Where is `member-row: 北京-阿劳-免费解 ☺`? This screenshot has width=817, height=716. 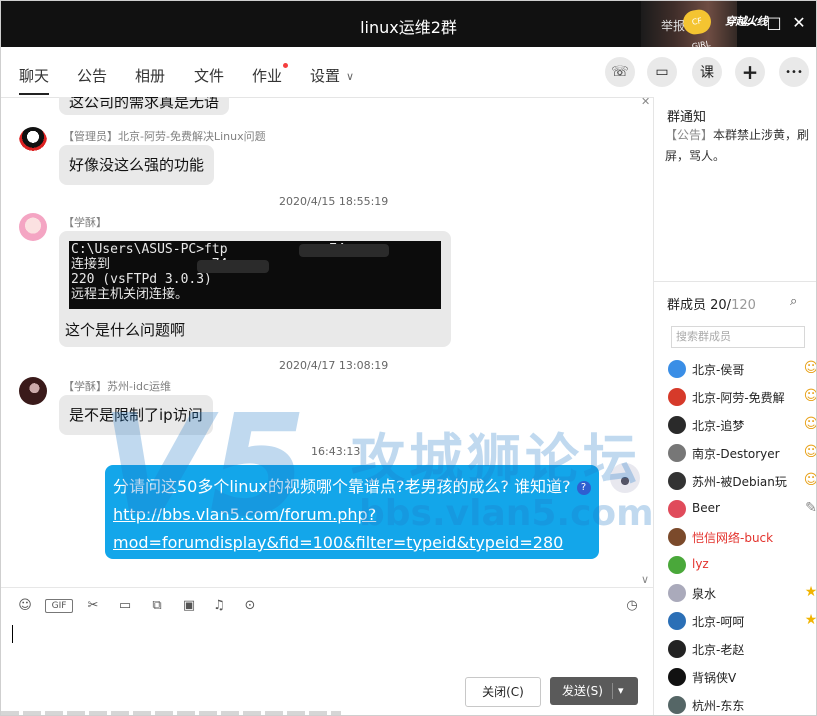 member-row: 北京-阿劳-免费解 ☺ is located at coordinates (742, 399).